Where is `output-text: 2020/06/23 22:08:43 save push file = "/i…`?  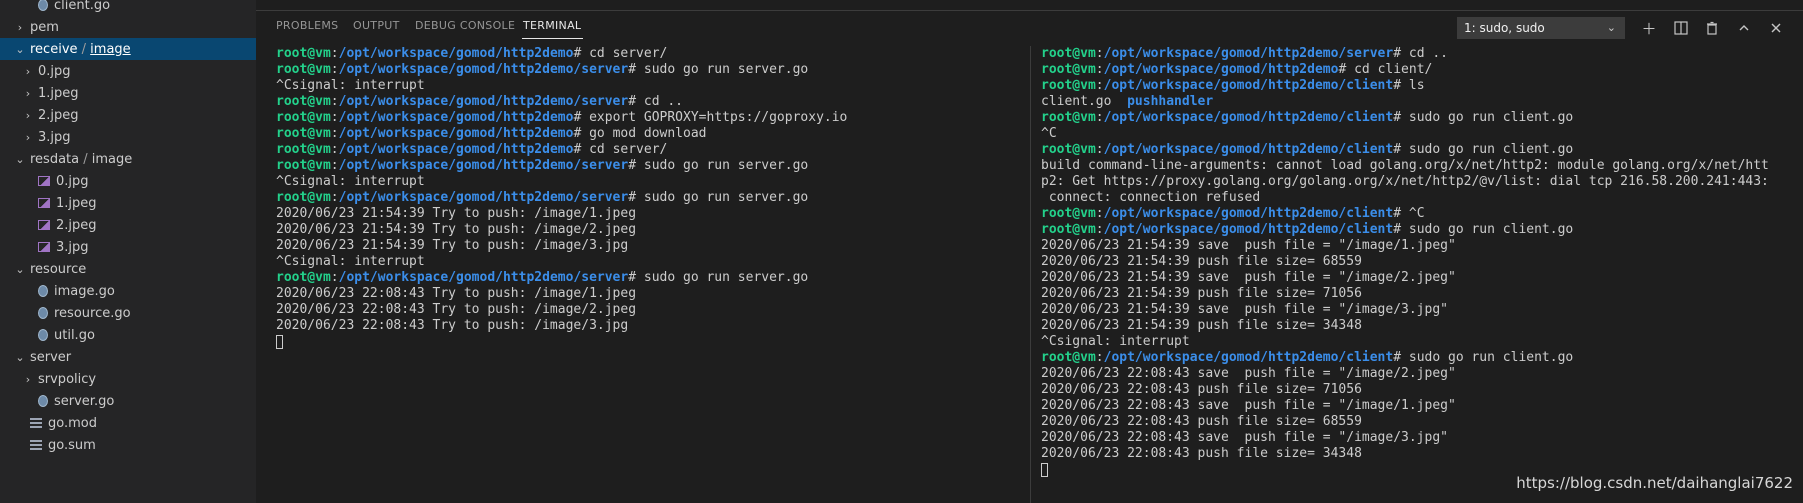
output-text: 2020/06/23 22:08:43 save push file = "/i… is located at coordinates (1248, 373).